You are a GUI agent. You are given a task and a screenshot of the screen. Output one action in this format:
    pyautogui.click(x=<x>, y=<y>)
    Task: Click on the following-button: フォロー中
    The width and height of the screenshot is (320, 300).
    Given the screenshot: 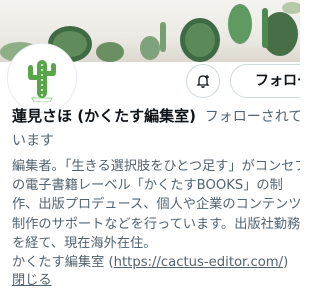 What is the action you would take?
    pyautogui.click(x=265, y=81)
    